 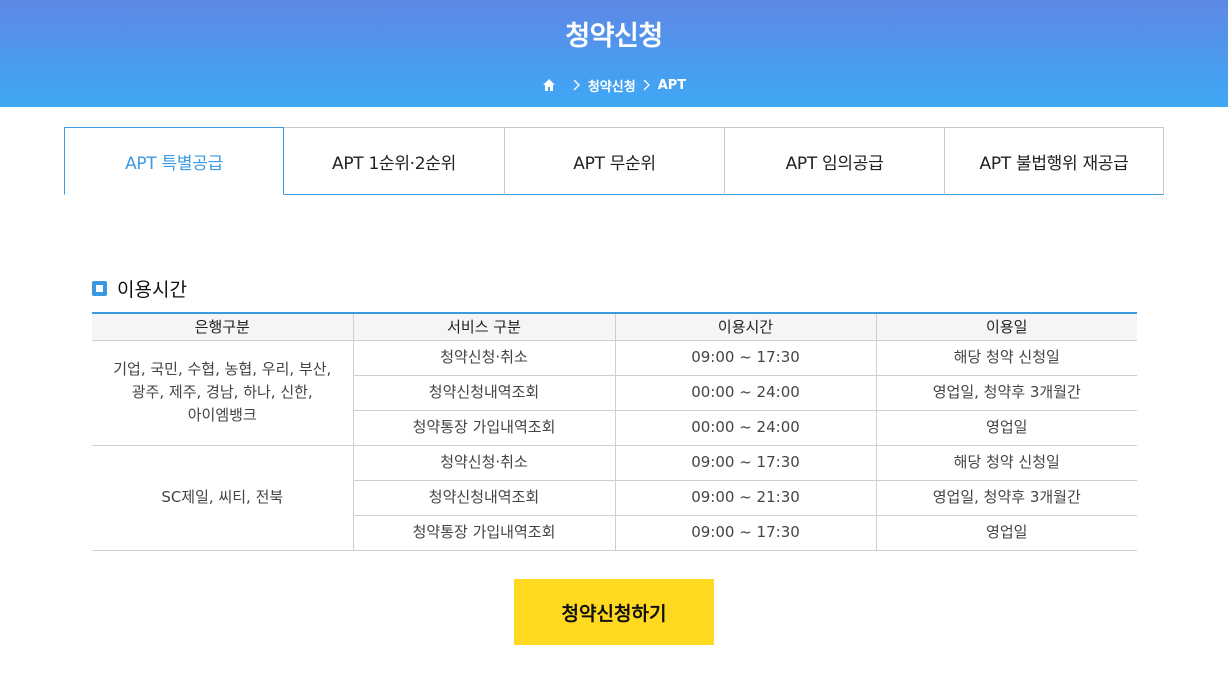 I want to click on breadcrumb-item: 청약신청, so click(x=612, y=85).